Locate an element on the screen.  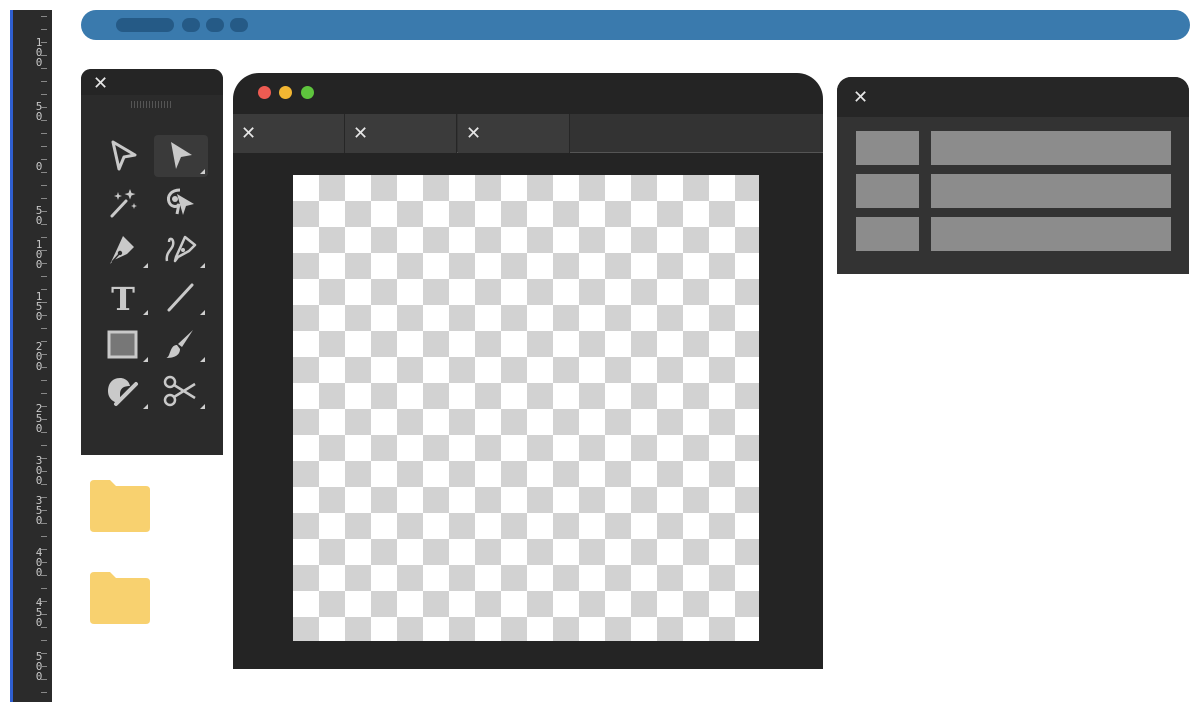
selection-tool is located at coordinates (181, 156).